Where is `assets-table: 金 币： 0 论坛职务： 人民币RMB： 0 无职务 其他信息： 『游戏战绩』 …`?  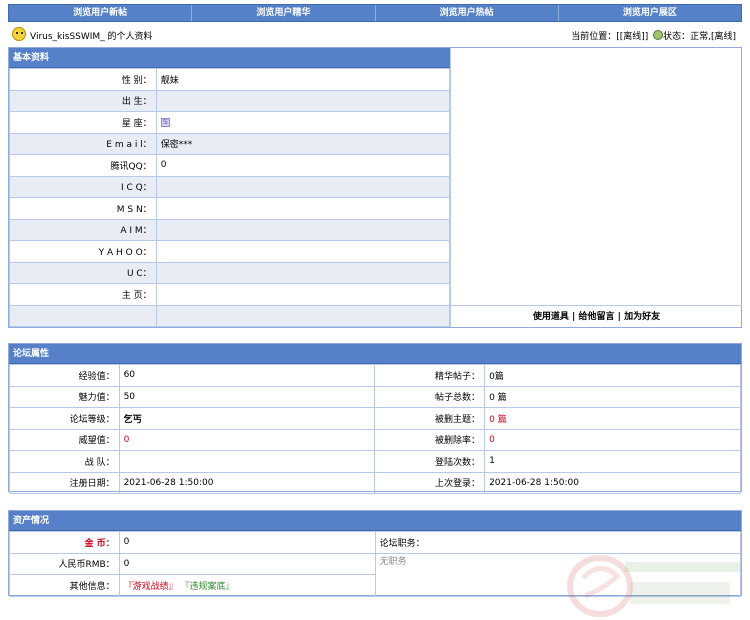
assets-table: 金 币： 0 论坛职务： 人民币RMB： 0 无职务 其他信息： 『游戏战绩』 … is located at coordinates (375, 564).